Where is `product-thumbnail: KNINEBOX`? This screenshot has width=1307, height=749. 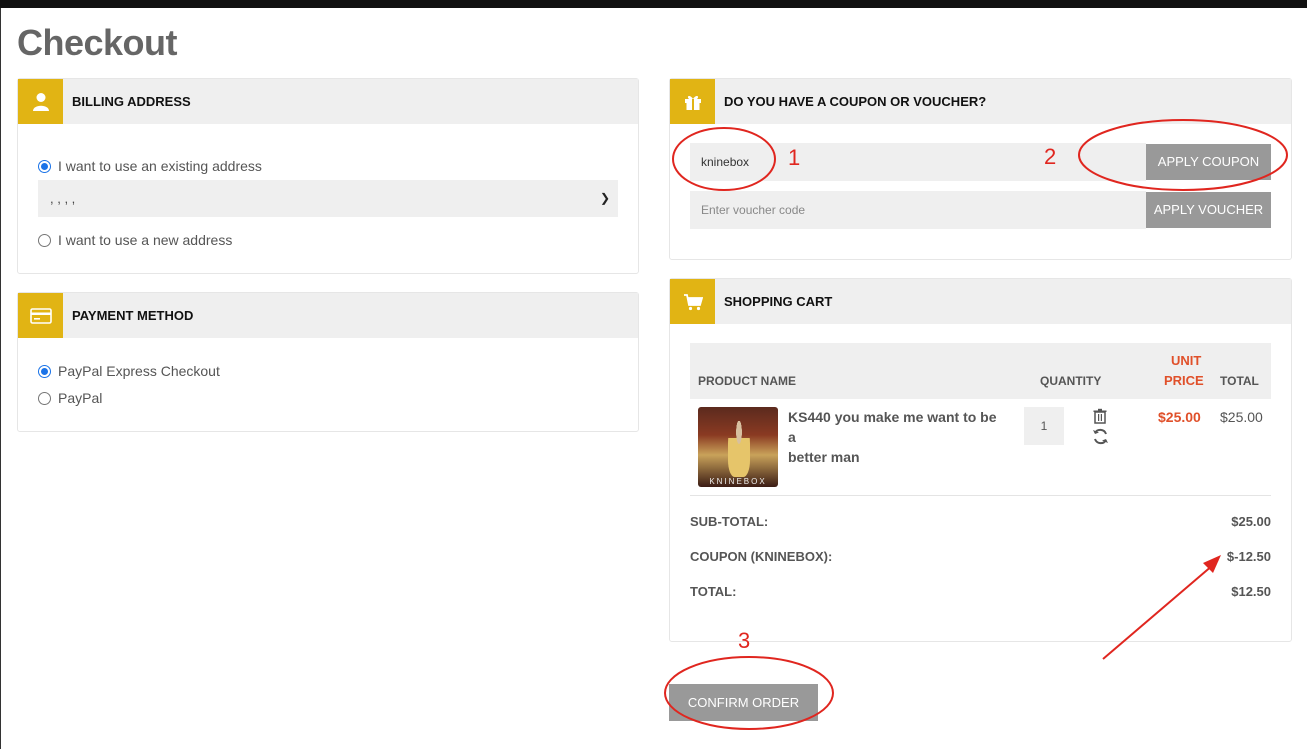 product-thumbnail: KNINEBOX is located at coordinates (738, 447).